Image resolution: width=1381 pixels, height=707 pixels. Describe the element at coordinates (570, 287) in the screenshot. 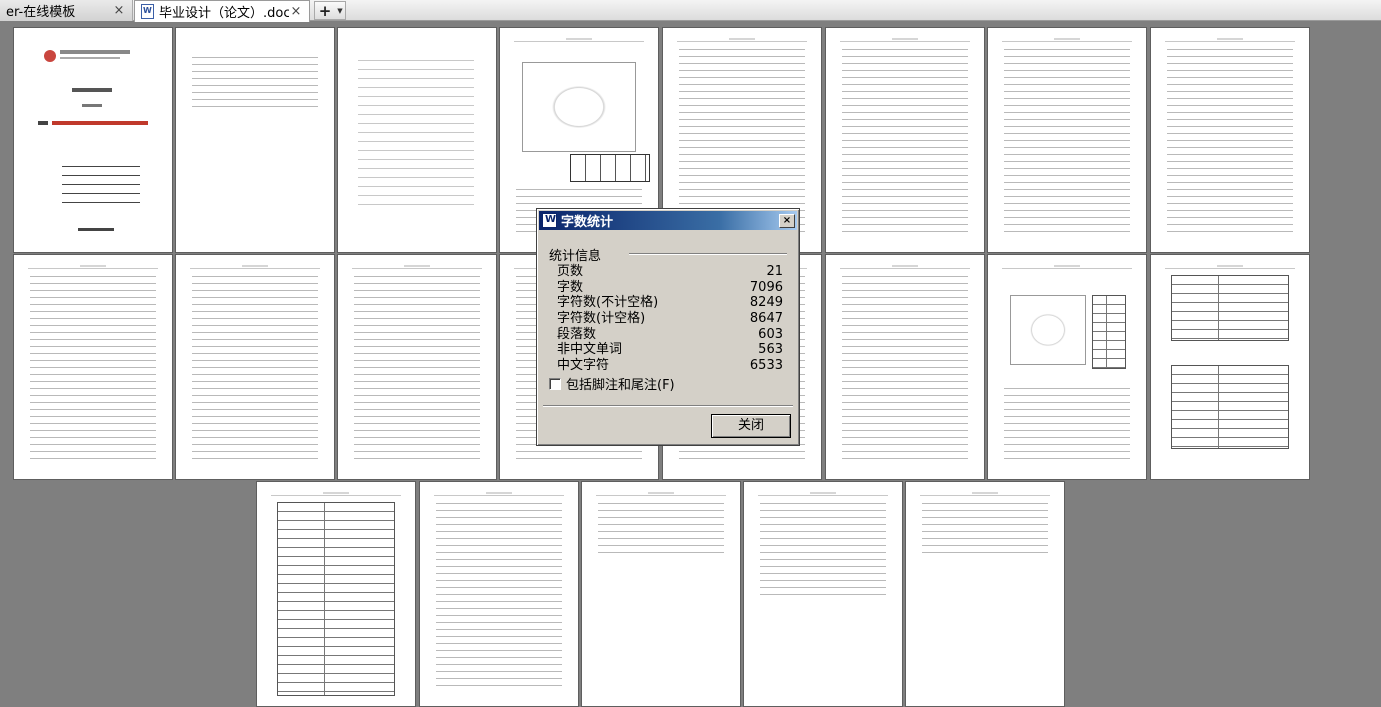

I see `stat-label: 字数` at that location.